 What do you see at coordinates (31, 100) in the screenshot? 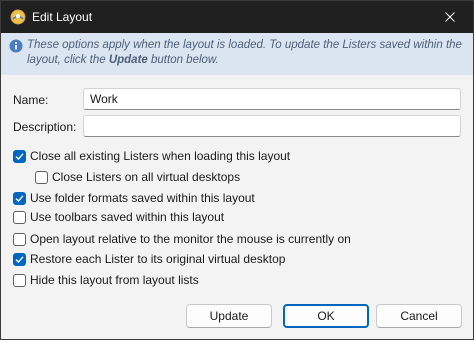
I see `name-label: Name:` at bounding box center [31, 100].